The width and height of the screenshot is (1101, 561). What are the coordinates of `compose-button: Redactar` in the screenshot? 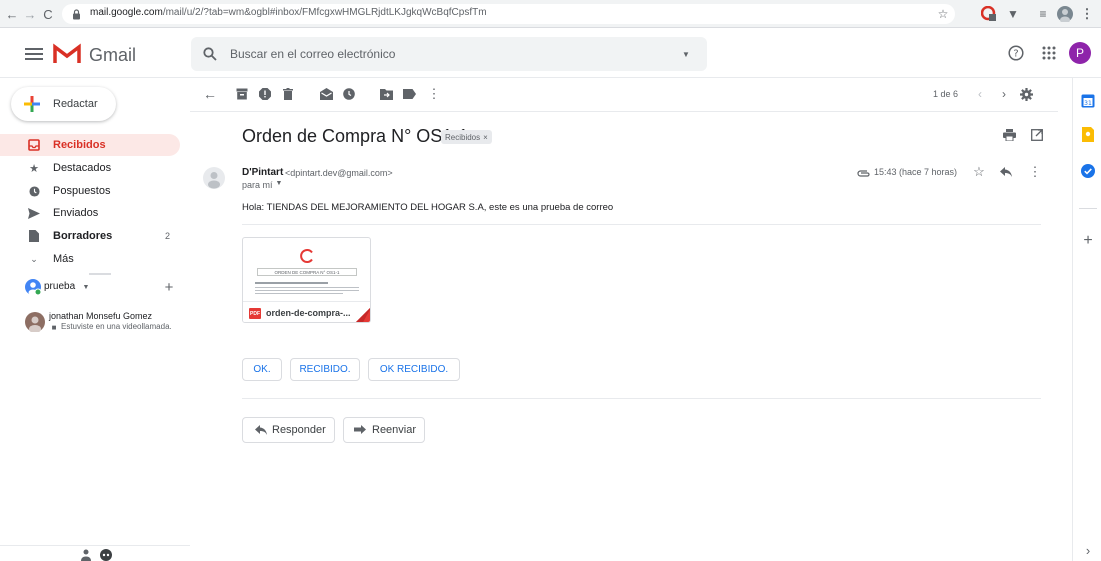 It's located at (63, 104).